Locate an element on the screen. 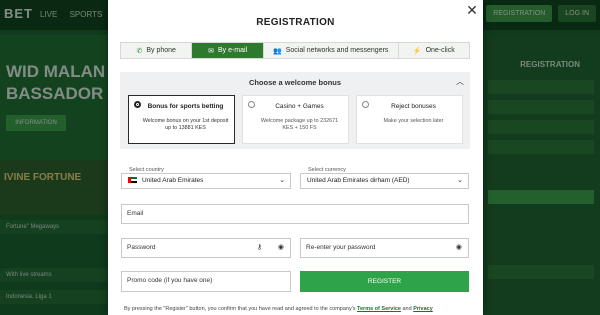 The width and height of the screenshot is (600, 315). uae-flag-icon is located at coordinates (132, 180).